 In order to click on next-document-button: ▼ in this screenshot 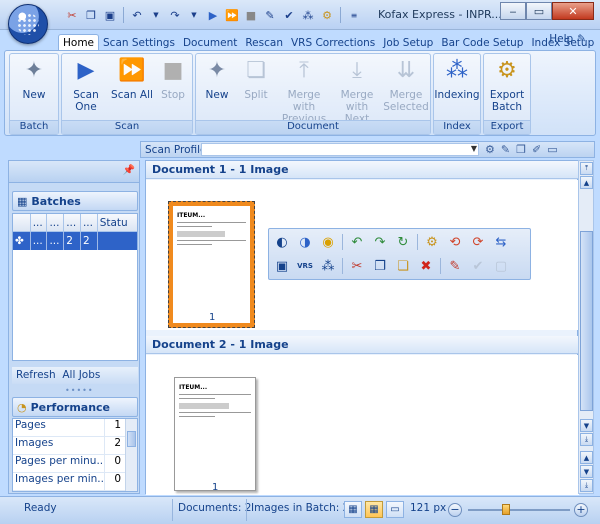, I will do `click(586, 471)`.